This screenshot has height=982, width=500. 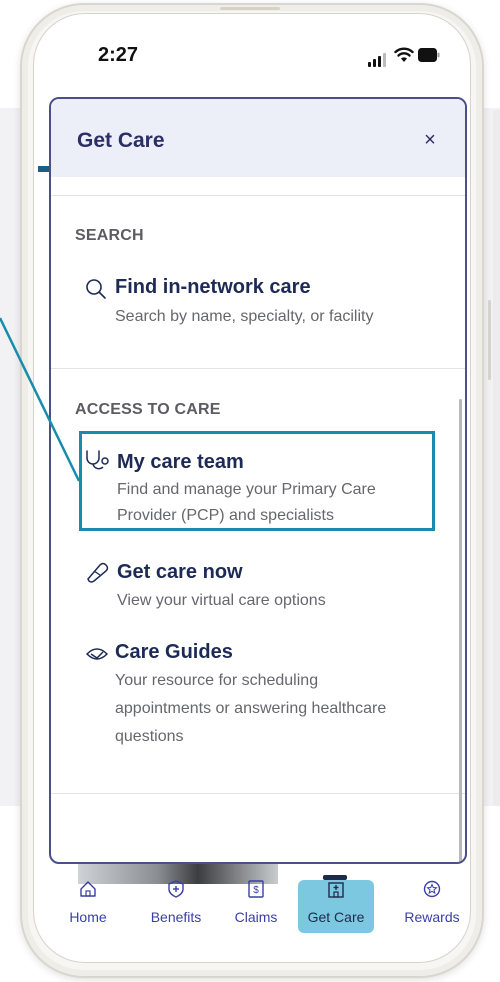 I want to click on home-icon, so click(x=88, y=889).